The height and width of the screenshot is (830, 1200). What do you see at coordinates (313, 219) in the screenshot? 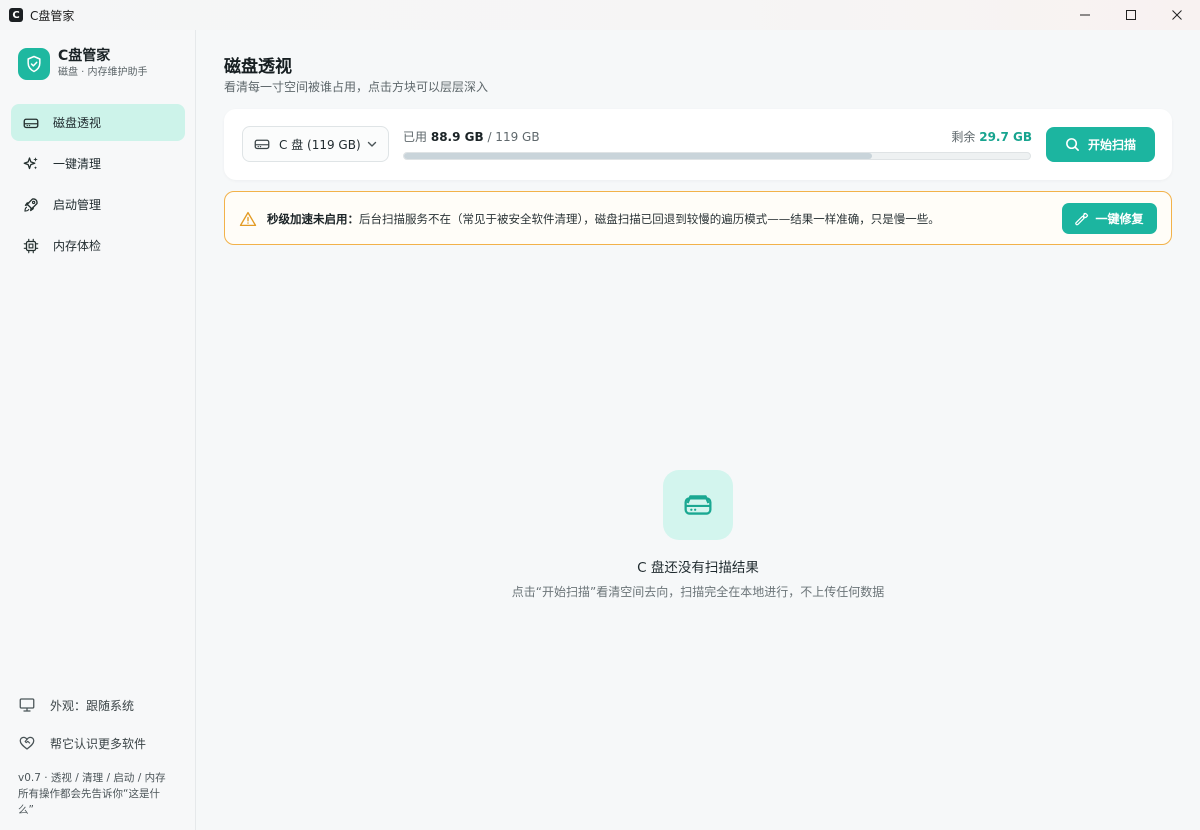
I see `warning-title: 秒级加速未启用：` at bounding box center [313, 219].